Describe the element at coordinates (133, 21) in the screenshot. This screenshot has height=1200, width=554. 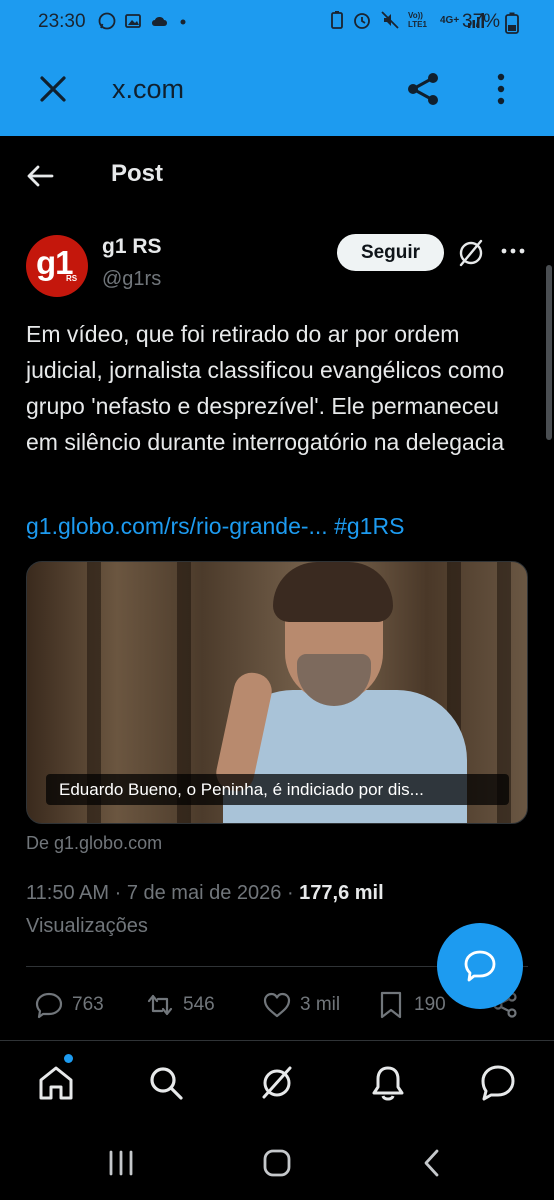
I see `gallery-icon` at that location.